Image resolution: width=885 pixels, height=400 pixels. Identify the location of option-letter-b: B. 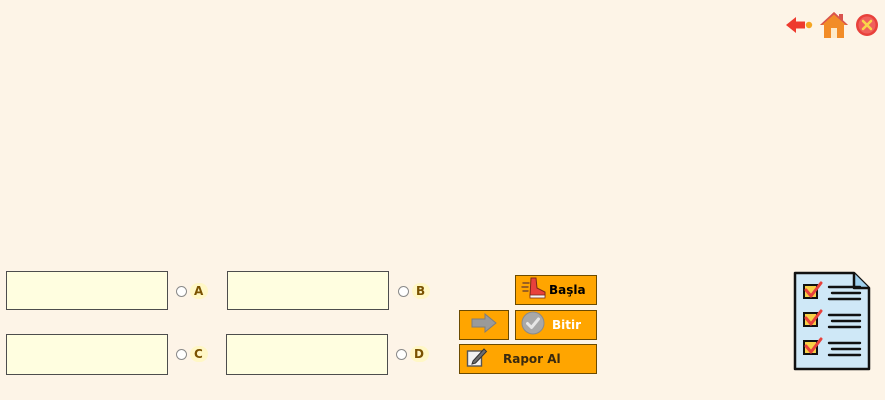
(421, 291).